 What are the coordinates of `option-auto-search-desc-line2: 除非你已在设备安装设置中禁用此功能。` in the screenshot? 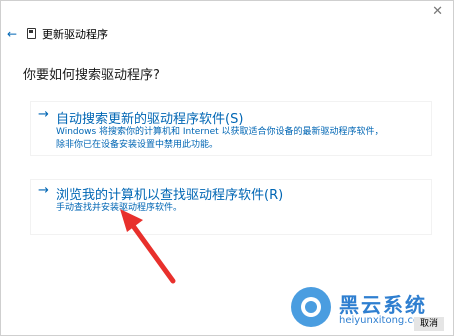 It's located at (137, 145).